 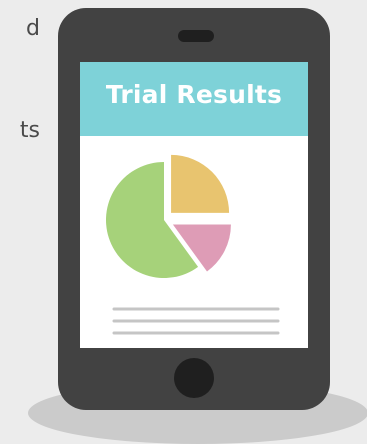 I want to click on home-button, so click(x=194, y=378).